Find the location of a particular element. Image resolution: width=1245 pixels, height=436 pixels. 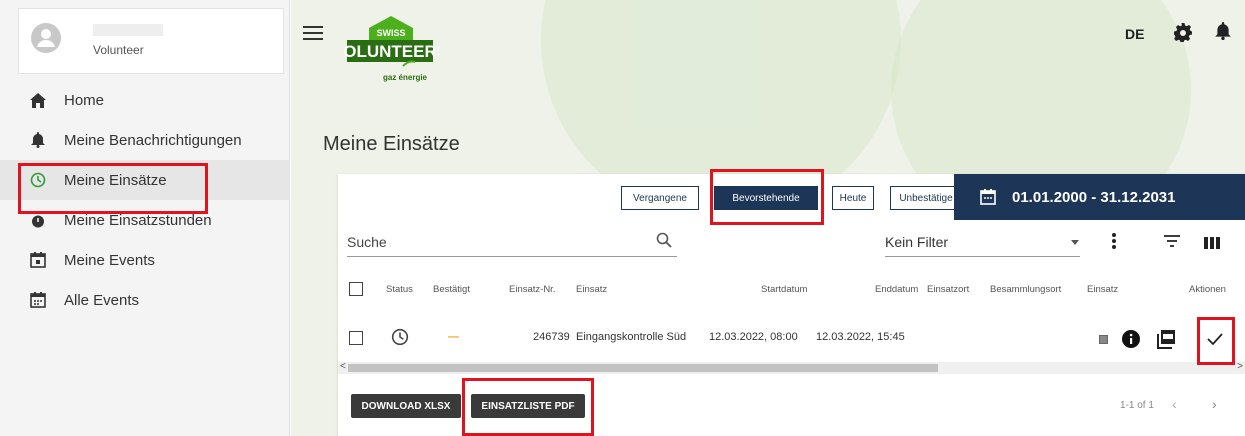

pagination-text: 1-1 of 1 is located at coordinates (1137, 405).